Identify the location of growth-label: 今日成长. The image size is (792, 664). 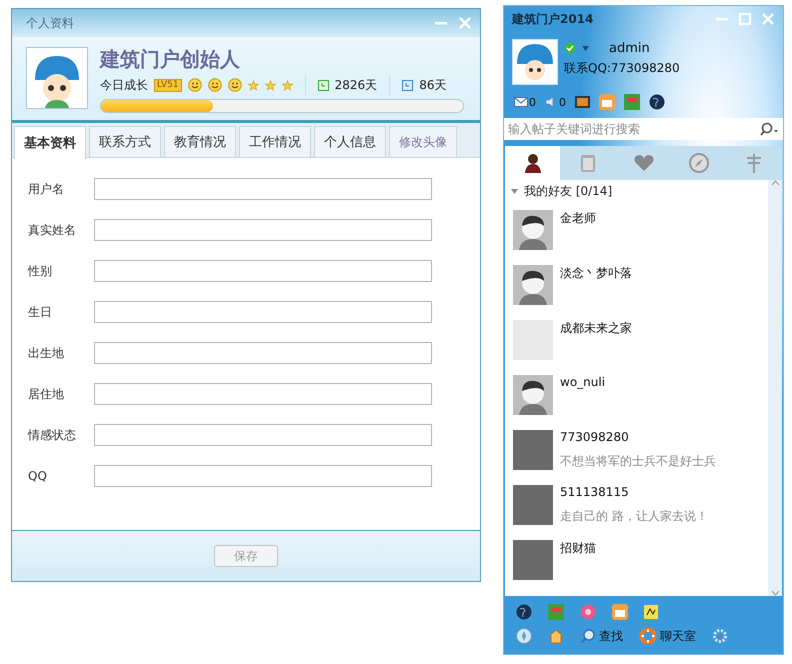
(124, 85).